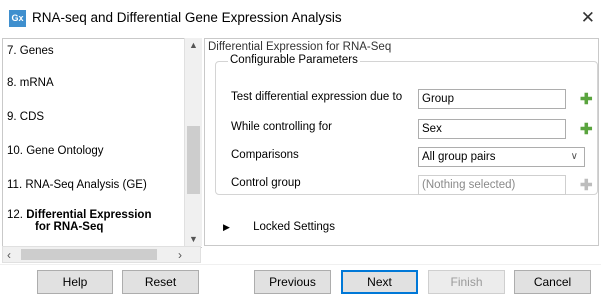  Describe the element at coordinates (552, 282) in the screenshot. I see `cancel-button: Cancel` at that location.